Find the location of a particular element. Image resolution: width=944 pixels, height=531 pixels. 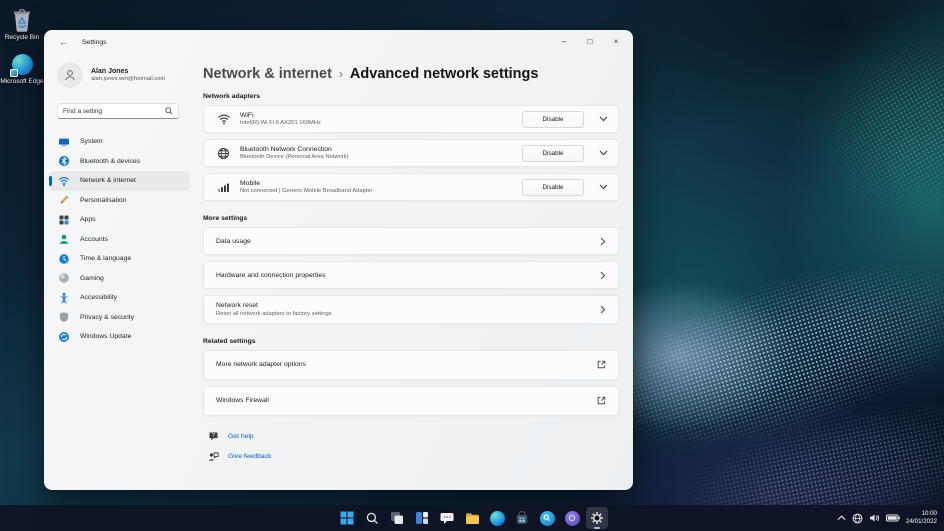

apps-grid-icon is located at coordinates (64, 220).